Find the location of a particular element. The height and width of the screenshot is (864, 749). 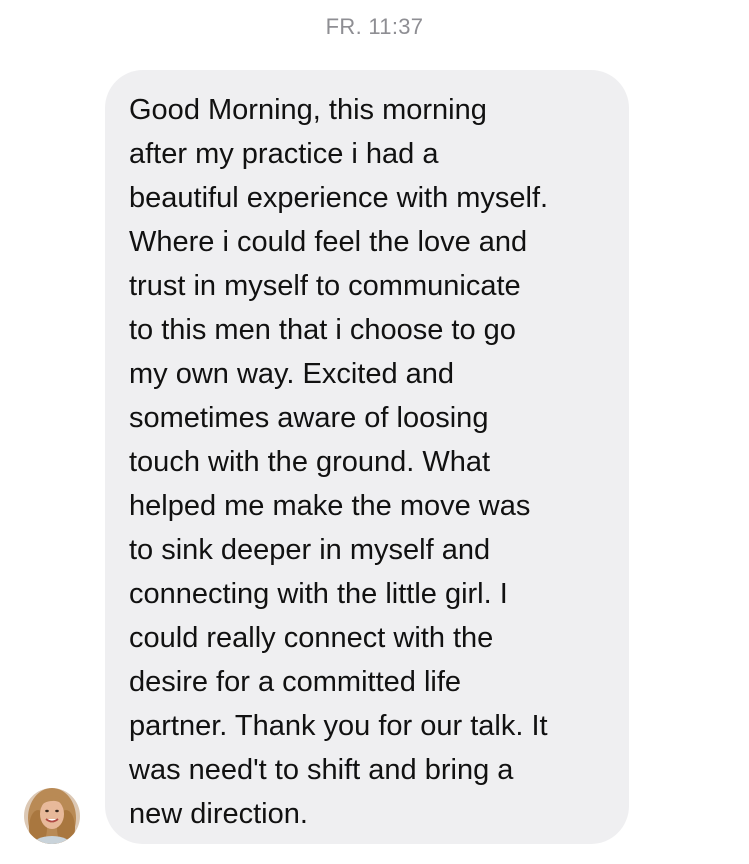

message-line: after my practice i had a is located at coordinates (284, 154).